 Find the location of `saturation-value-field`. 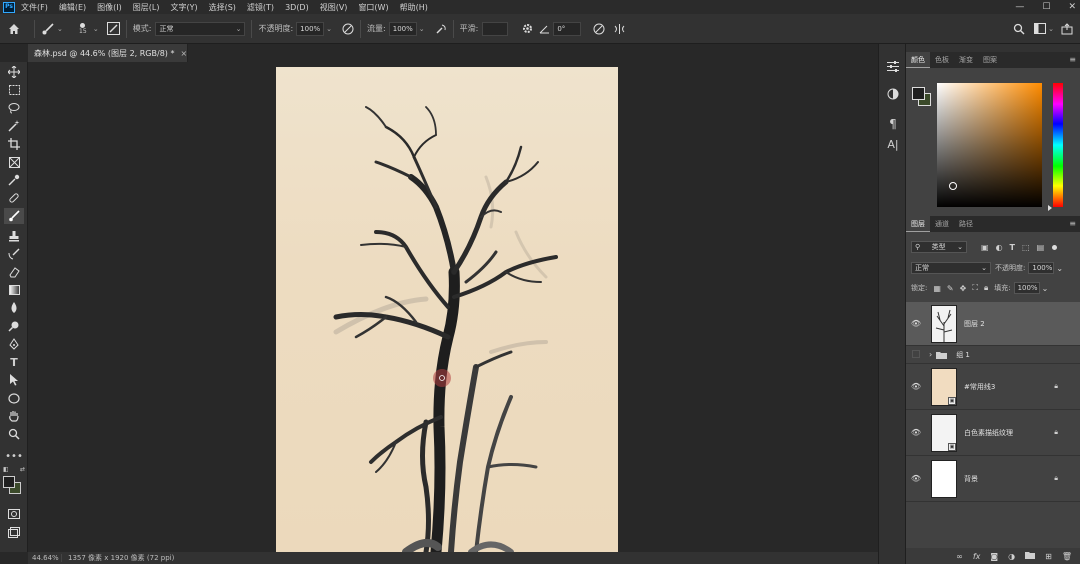

saturation-value-field is located at coordinates (989, 145).